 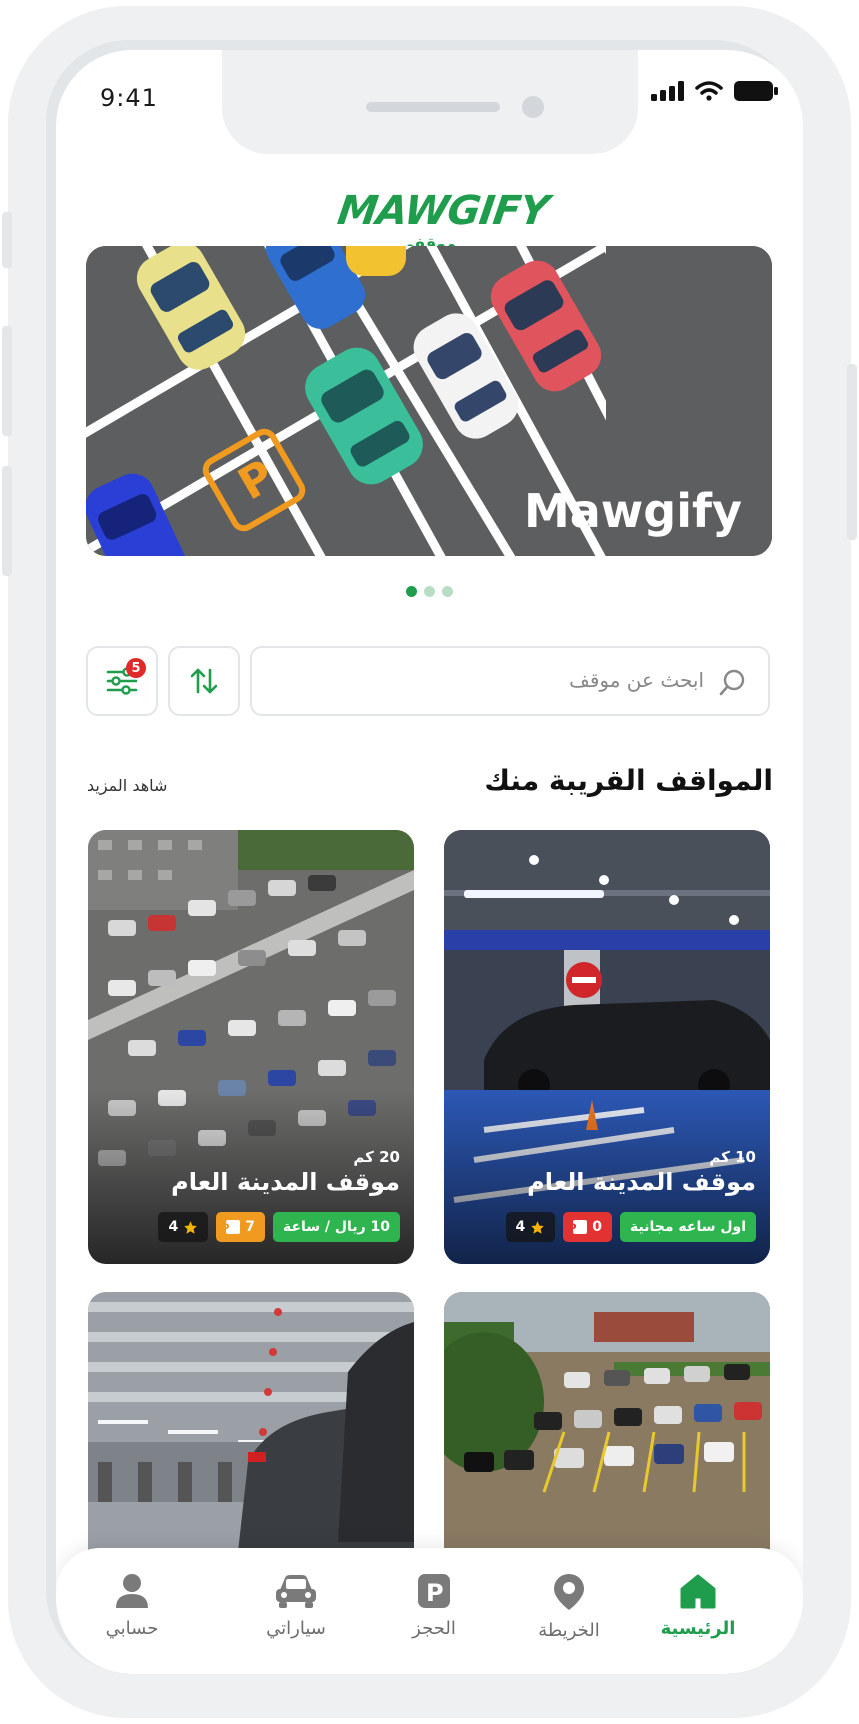 I want to click on nav-home: الرئيسية, so click(x=698, y=1605).